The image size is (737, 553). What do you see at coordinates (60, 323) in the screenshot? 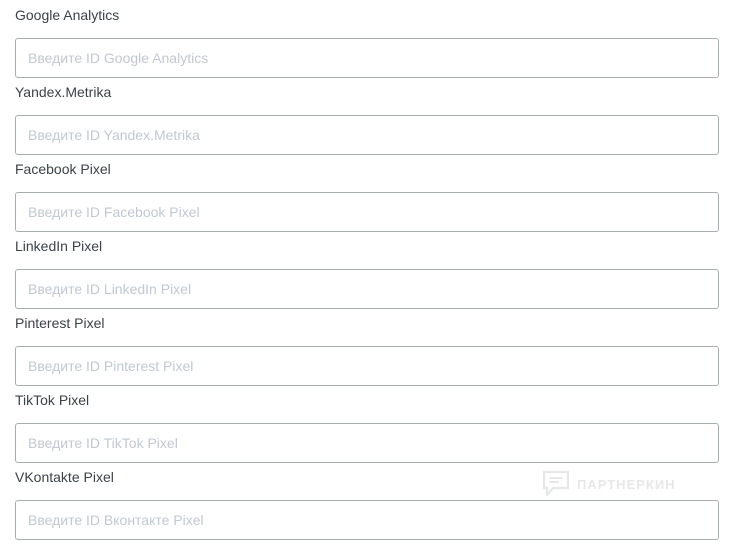
I see `pinterest-pixel-label: Pinterest Pixel` at bounding box center [60, 323].